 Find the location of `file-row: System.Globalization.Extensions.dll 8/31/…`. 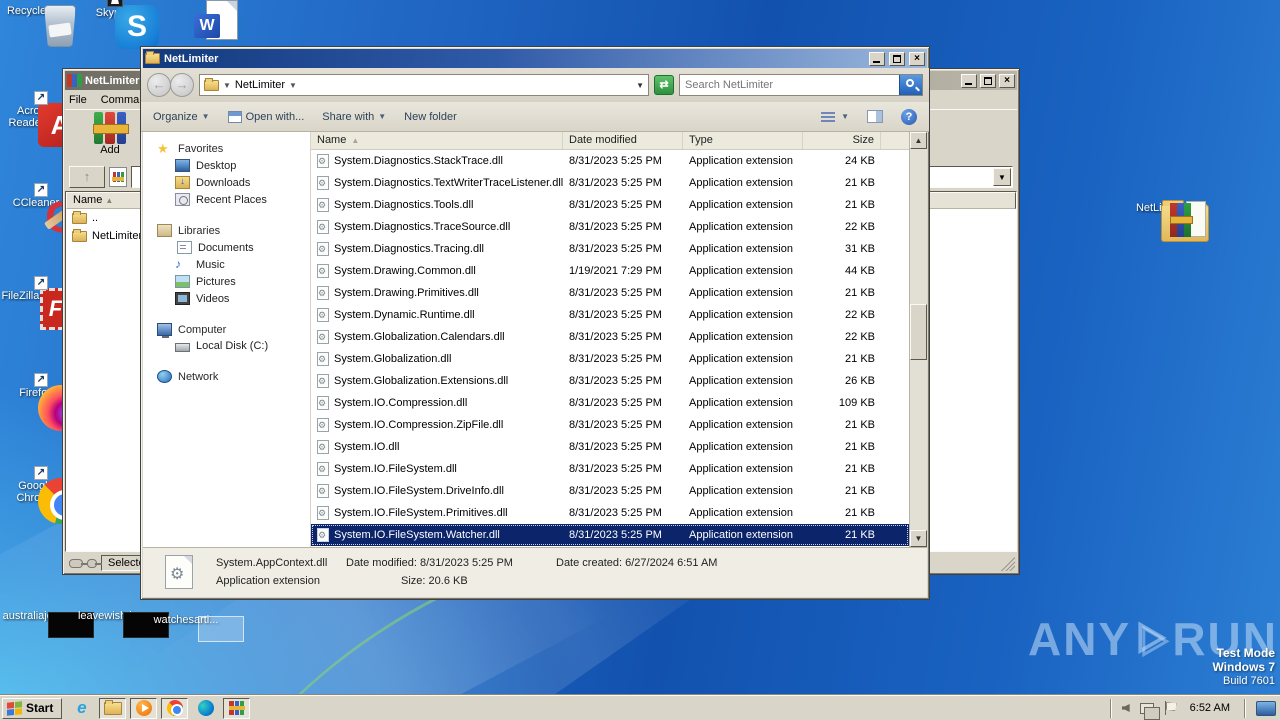

file-row: System.Globalization.Extensions.dll 8/31/… is located at coordinates (610, 381).